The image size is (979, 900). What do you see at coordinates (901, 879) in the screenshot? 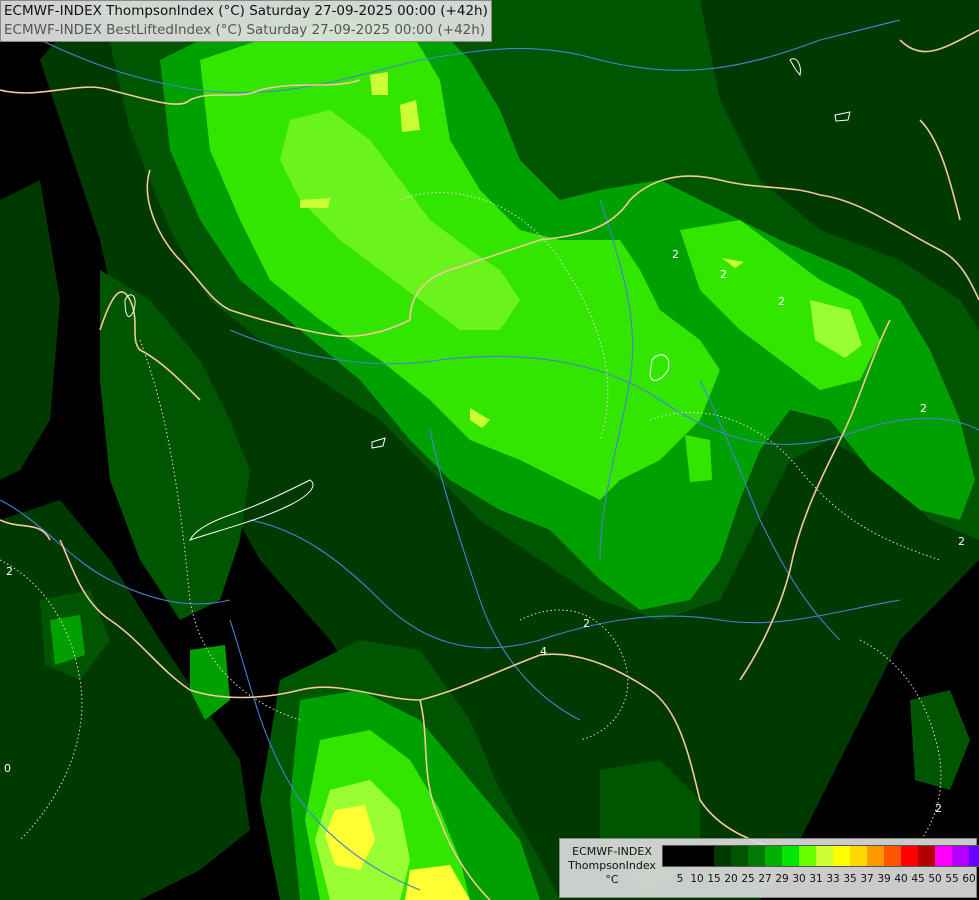
I see `legend-tick-label: 40` at bounding box center [901, 879].